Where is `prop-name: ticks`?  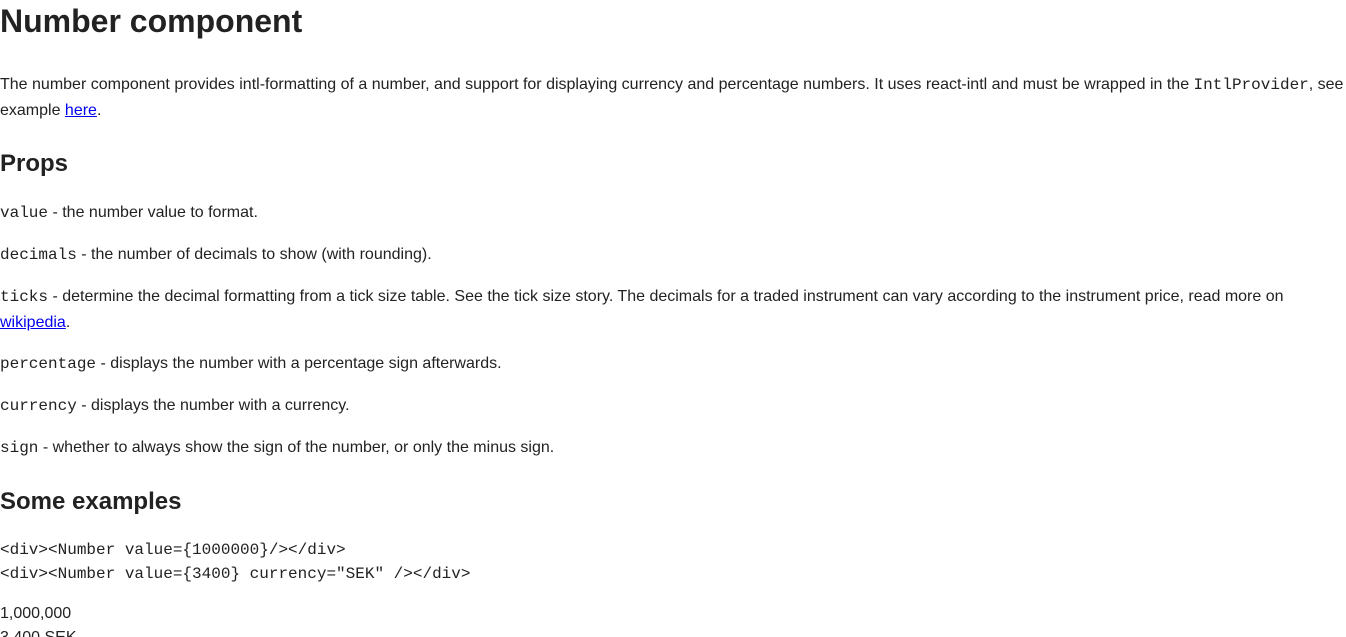 prop-name: ticks is located at coordinates (24, 297).